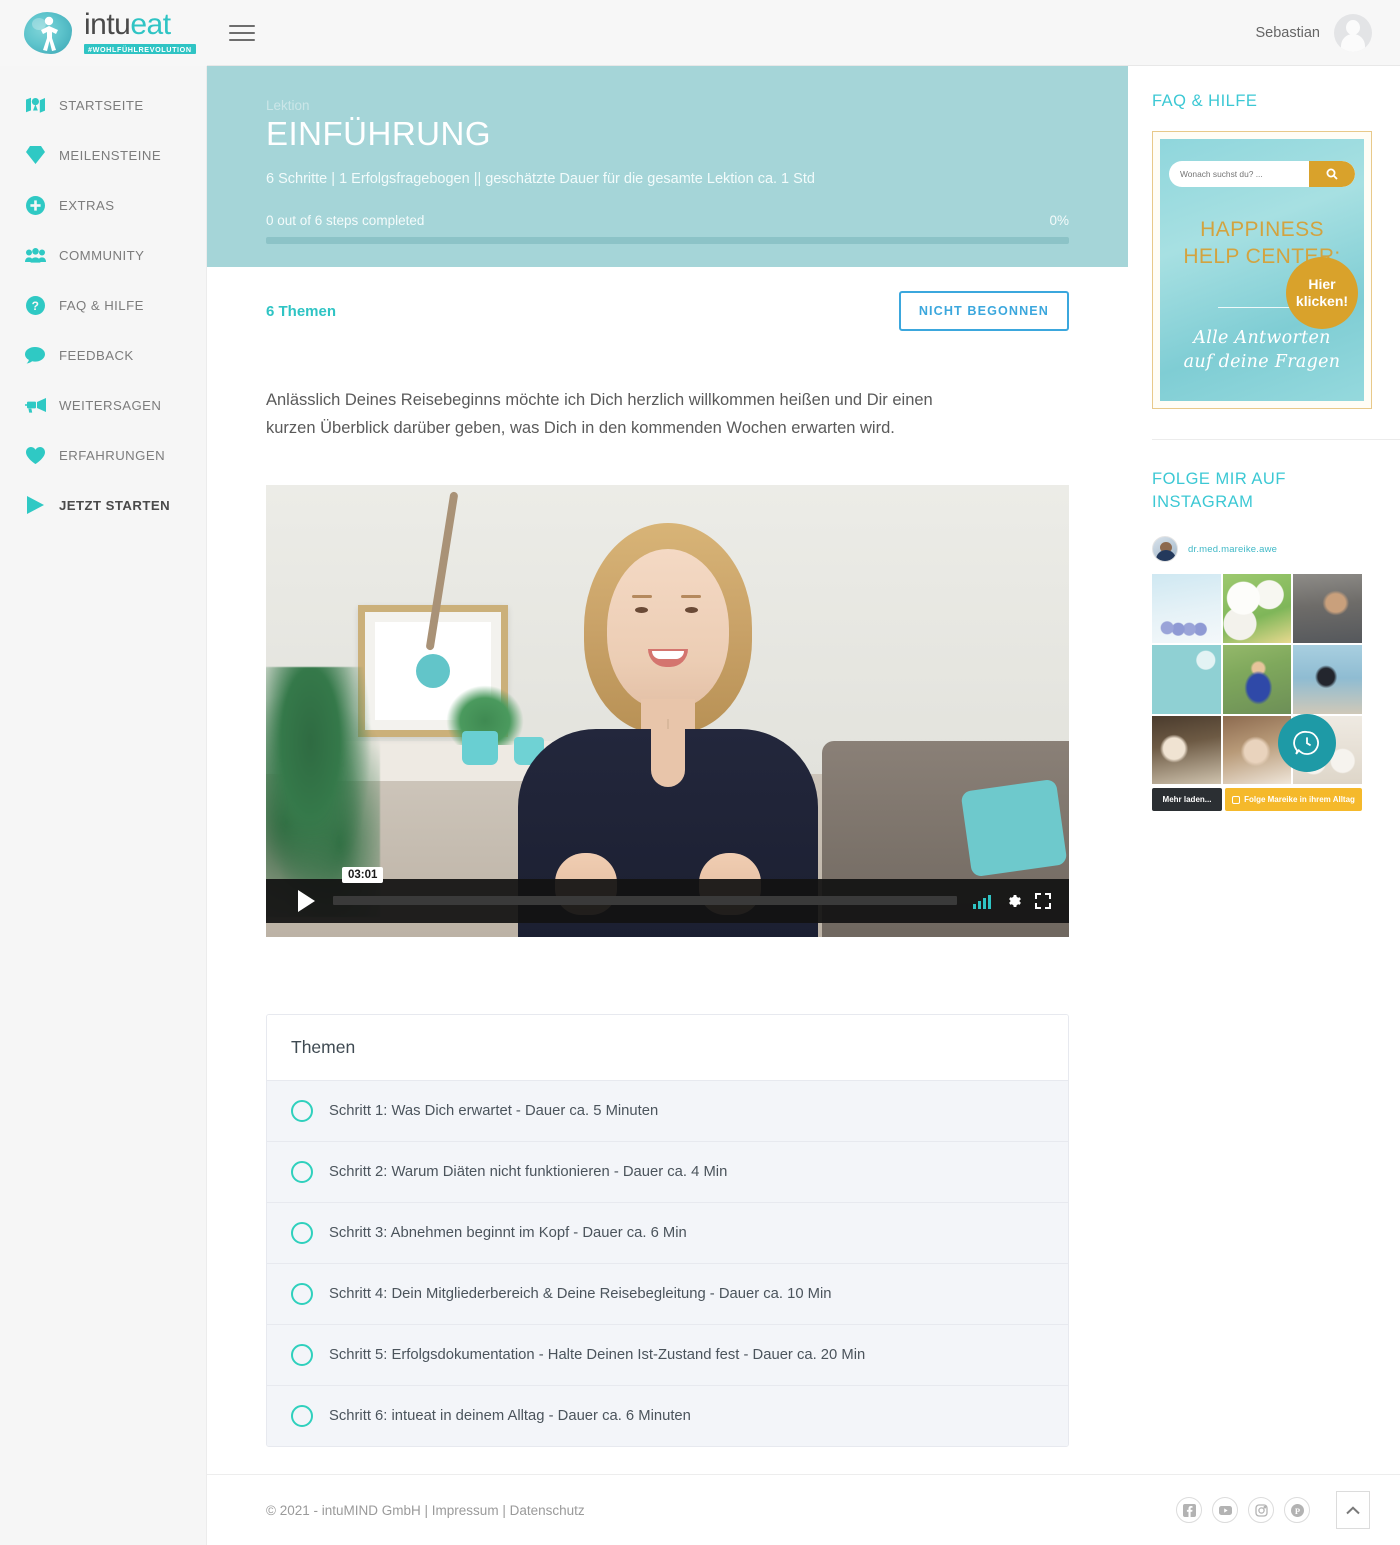  I want to click on person-glyph-icon, so click(49, 33).